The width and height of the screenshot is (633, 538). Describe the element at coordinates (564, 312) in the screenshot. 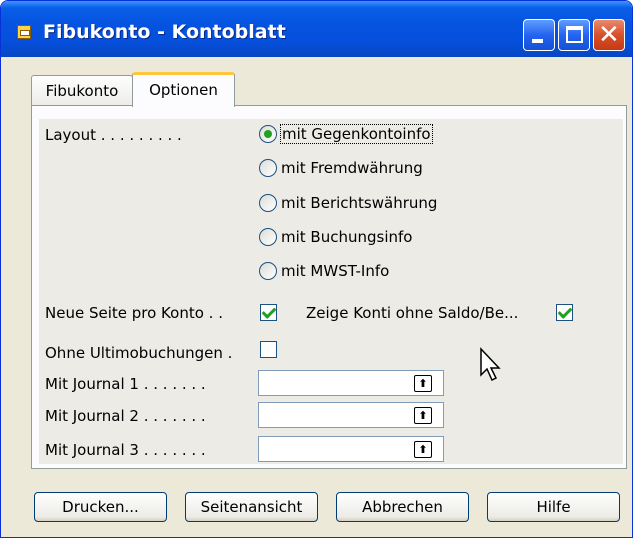

I see `show-accounts-checkbox` at that location.